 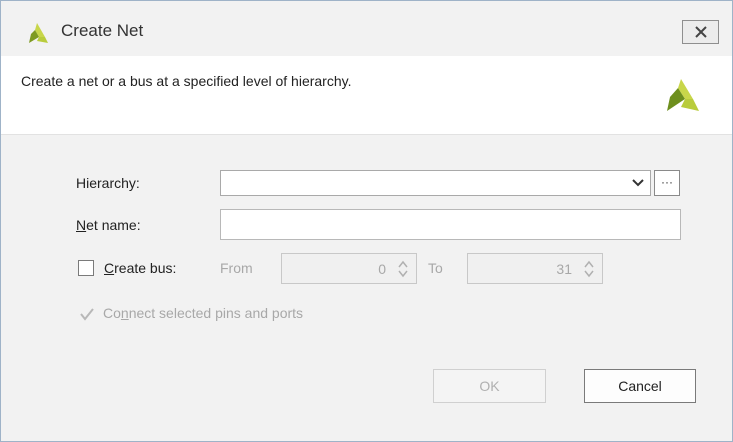 I want to click on connect-pins-mnemonic: n, so click(x=124, y=313).